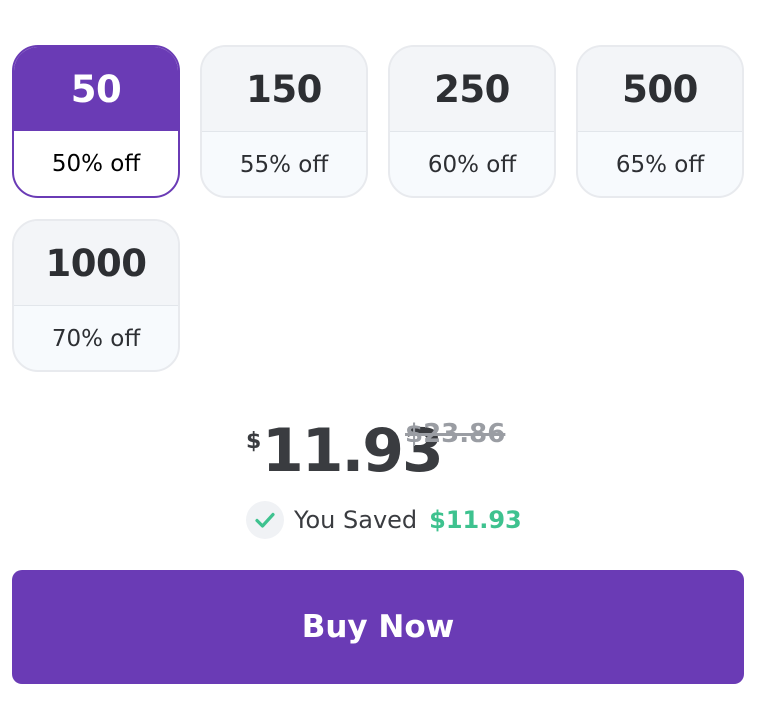  What do you see at coordinates (381, 455) in the screenshot?
I see `price-row: $ 11.93 $23.86` at bounding box center [381, 455].